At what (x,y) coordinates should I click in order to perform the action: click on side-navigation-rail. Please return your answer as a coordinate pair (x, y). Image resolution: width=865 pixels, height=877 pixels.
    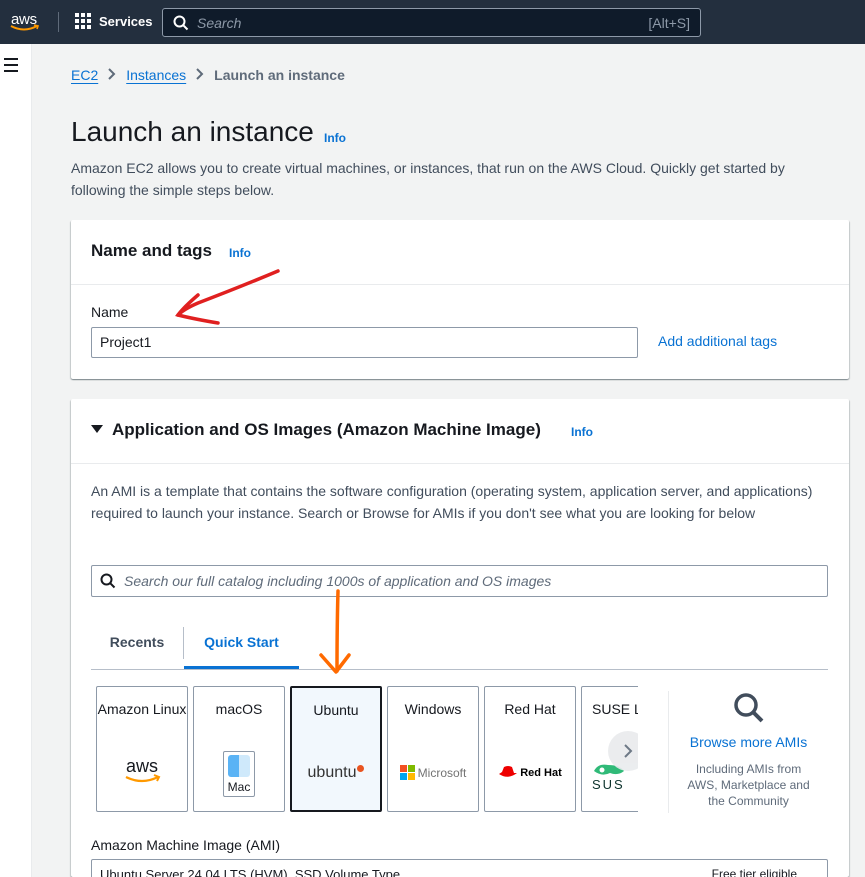
    Looking at the image, I should click on (16, 460).